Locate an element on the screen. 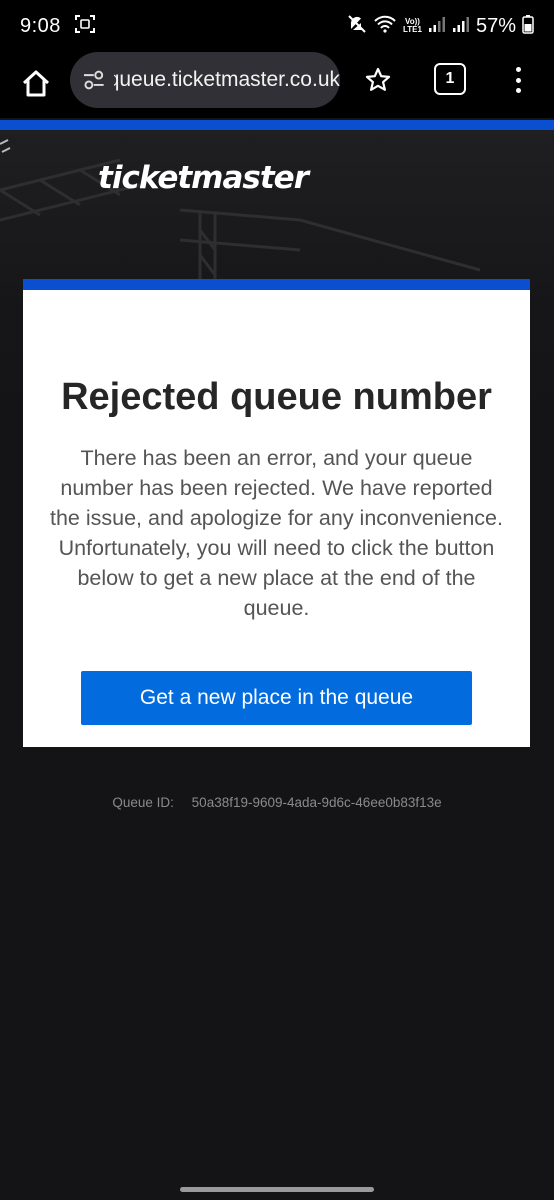 This screenshot has width=554, height=1200. new-queue-place-button: Get a new place in the queue is located at coordinates (276, 698).